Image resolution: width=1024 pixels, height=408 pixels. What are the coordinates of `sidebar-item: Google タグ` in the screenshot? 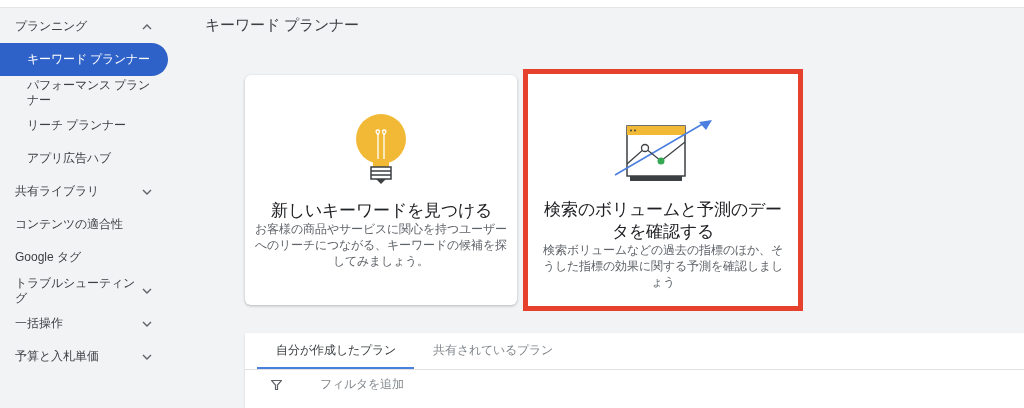 It's located at (84, 257).